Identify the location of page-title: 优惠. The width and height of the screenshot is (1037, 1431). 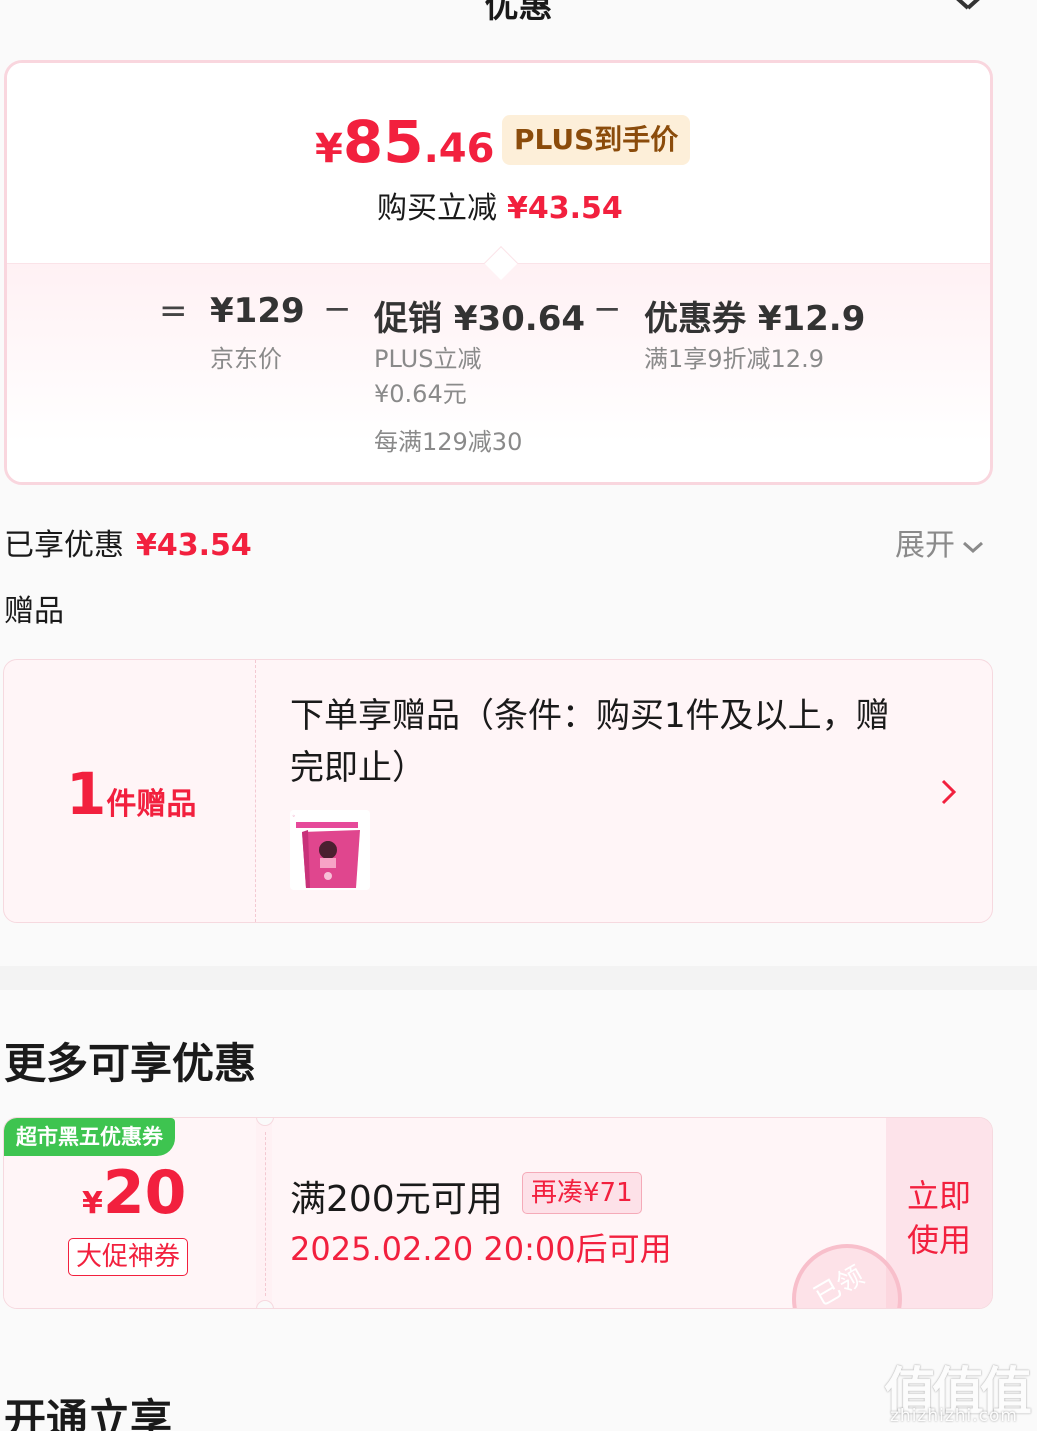
(518, 13).